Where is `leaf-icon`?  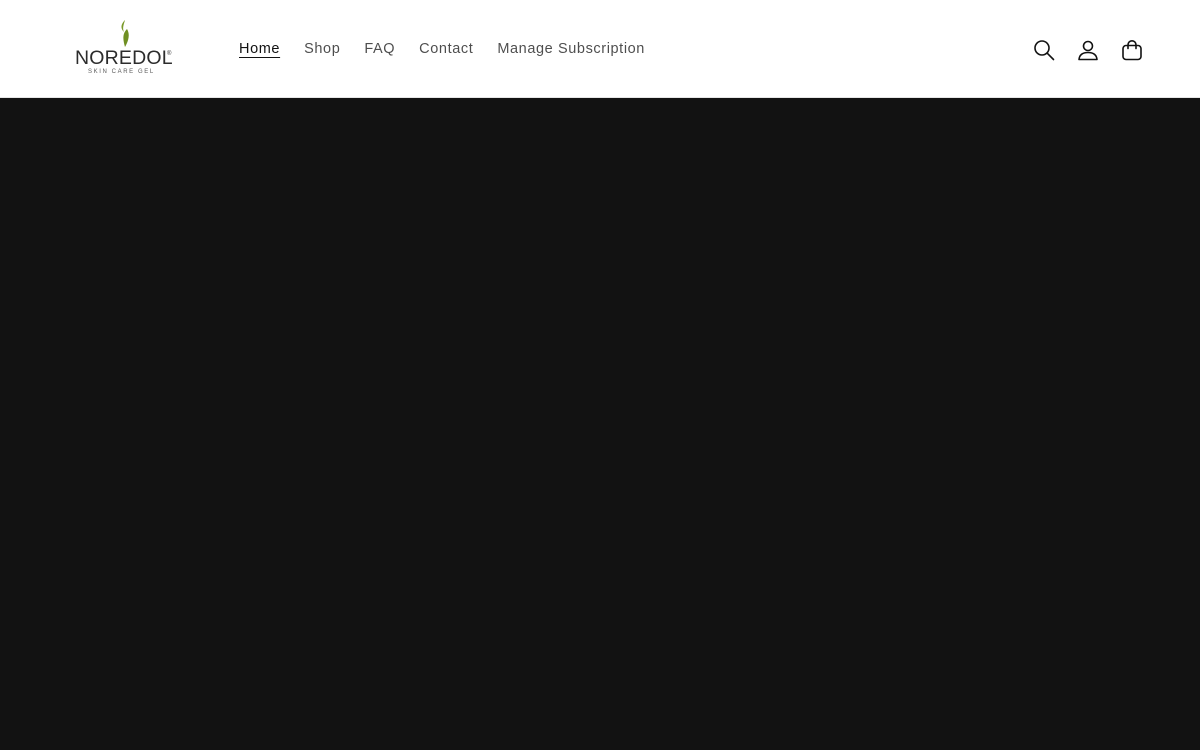
leaf-icon is located at coordinates (125, 33).